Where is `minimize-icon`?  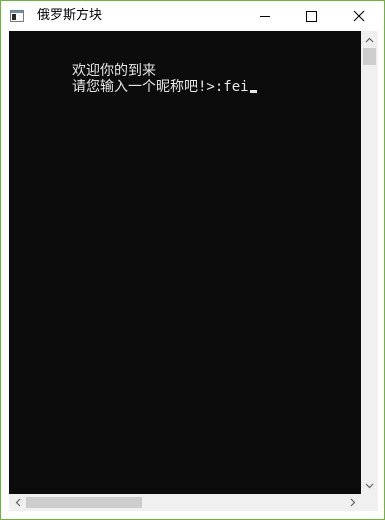
minimize-icon is located at coordinates (265, 16).